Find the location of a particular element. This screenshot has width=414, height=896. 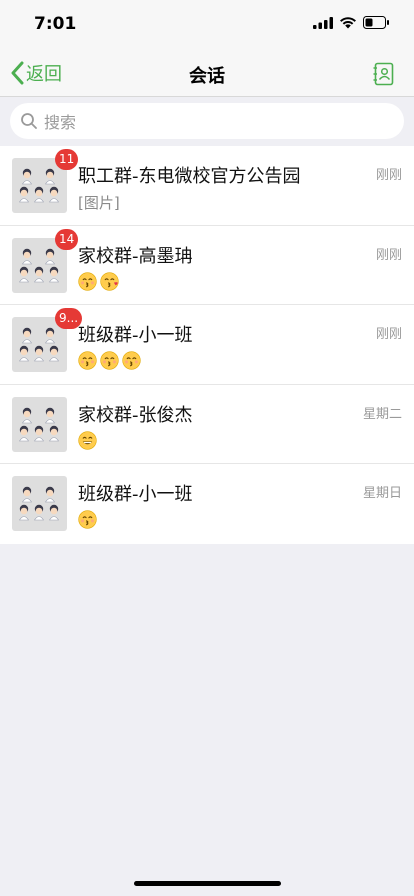

conversation-title: 家校群-高墨珃 is located at coordinates (135, 256).